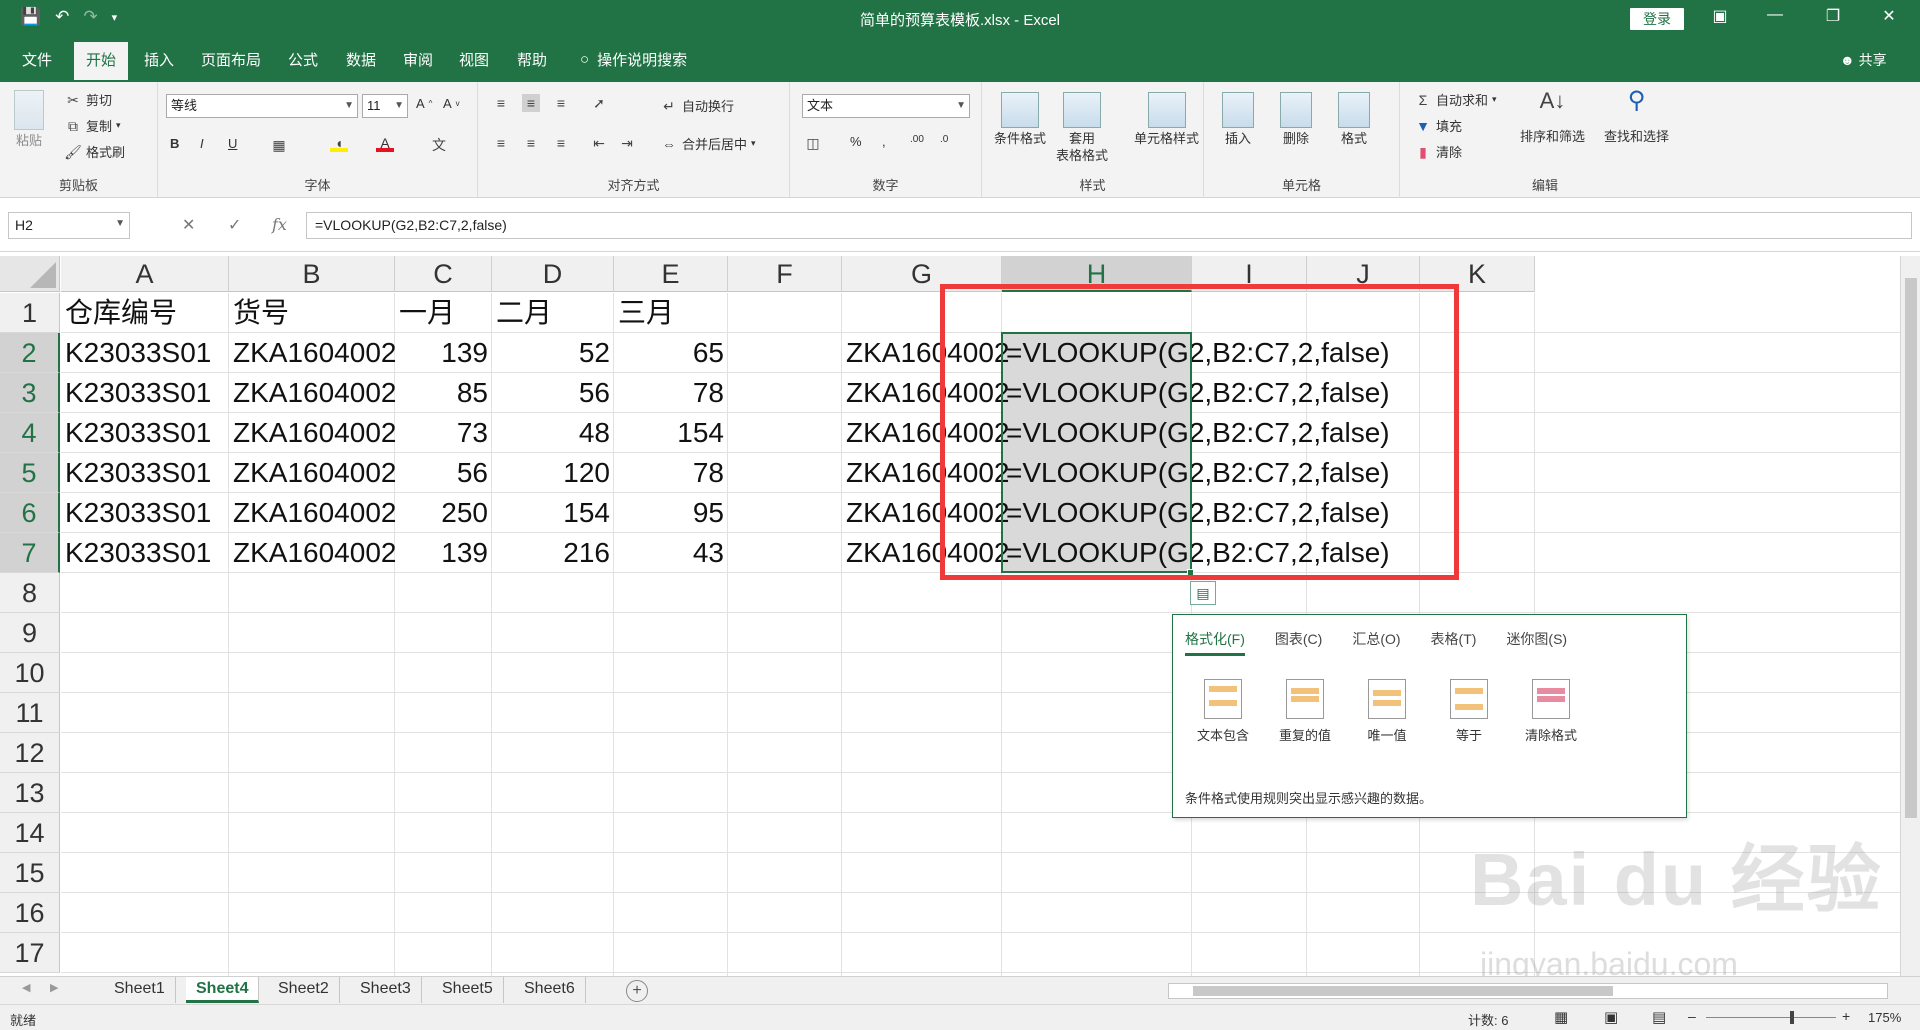 Image resolution: width=1920 pixels, height=1030 pixels. I want to click on qa-item-4: 清除格式, so click(1551, 711).